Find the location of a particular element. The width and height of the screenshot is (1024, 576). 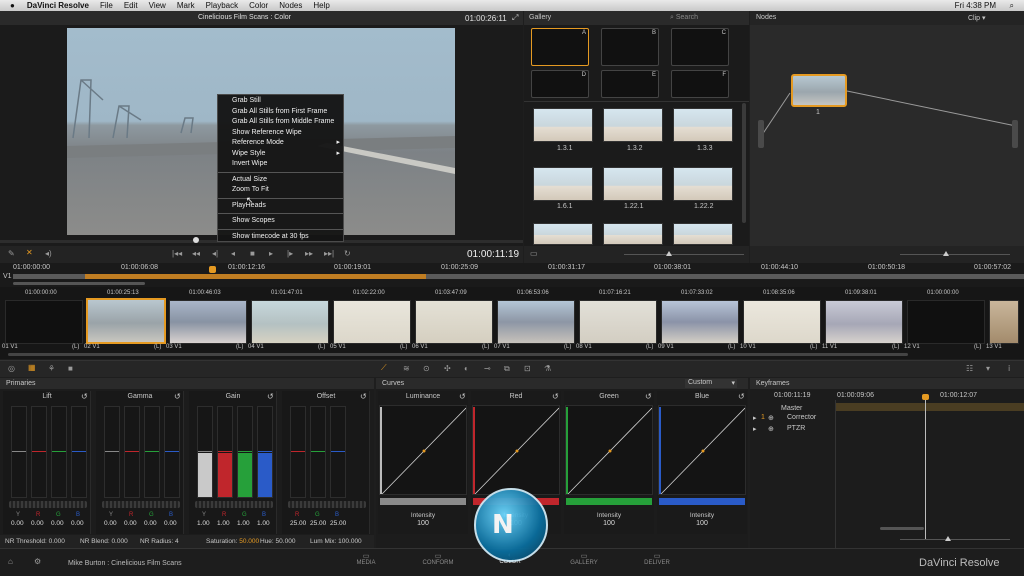

clip-strip-scrollbar is located at coordinates (458, 354).